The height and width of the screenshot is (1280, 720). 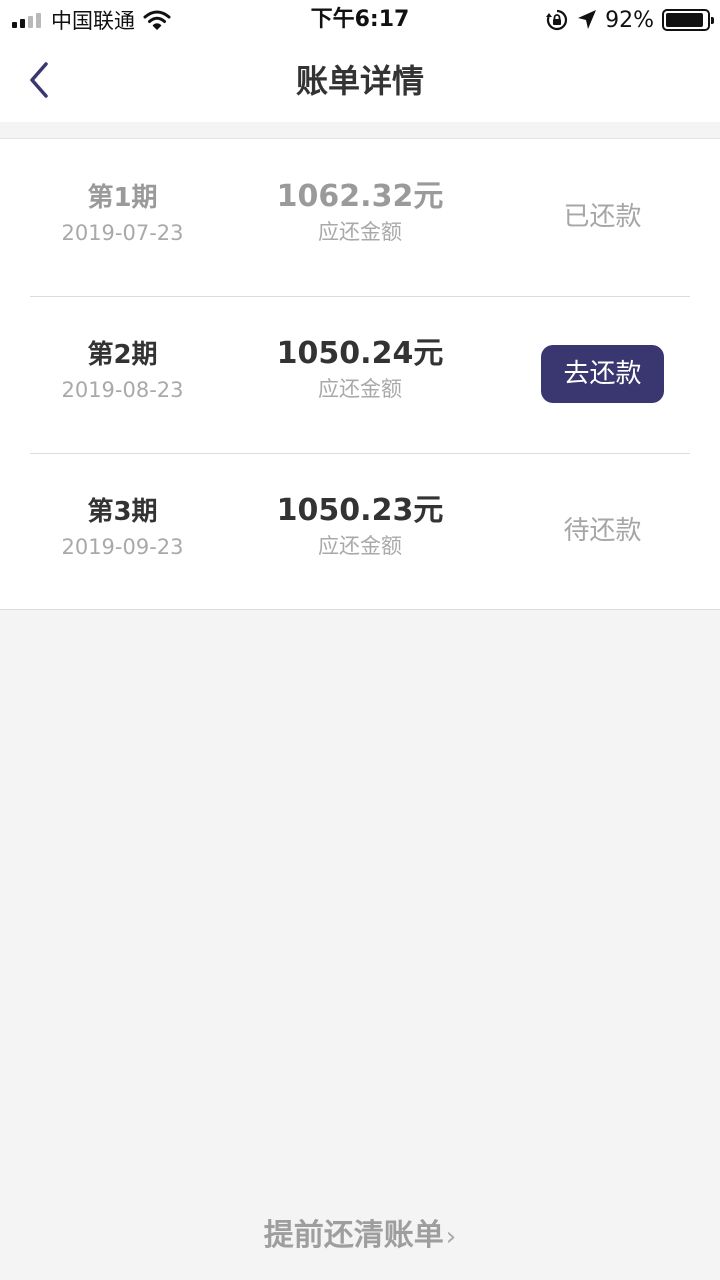 I want to click on action-cell: 已还款, so click(x=602, y=217).